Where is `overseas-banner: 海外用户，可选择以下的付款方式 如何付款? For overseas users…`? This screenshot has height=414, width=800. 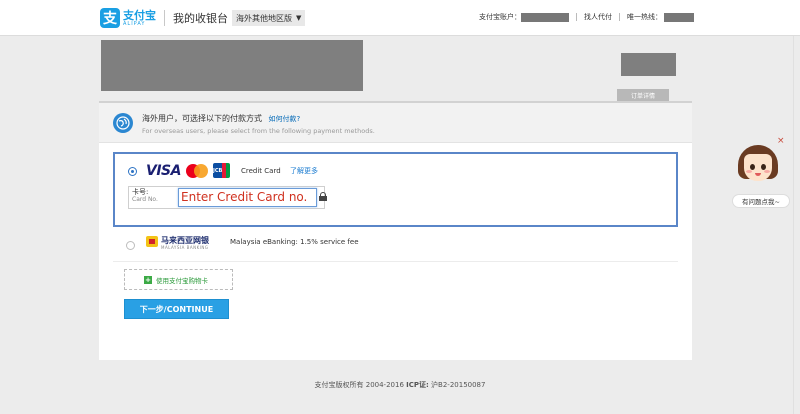
overseas-banner: 海外用户，可选择以下的付款方式 如何付款? For overseas users… is located at coordinates (395, 123).